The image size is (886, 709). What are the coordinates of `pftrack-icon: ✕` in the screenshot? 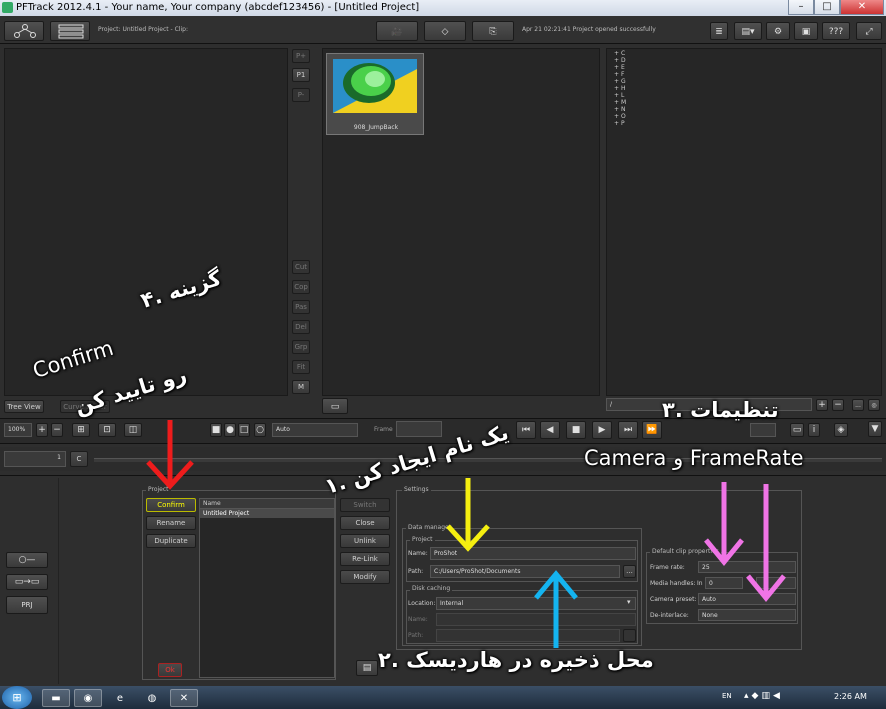 It's located at (184, 698).